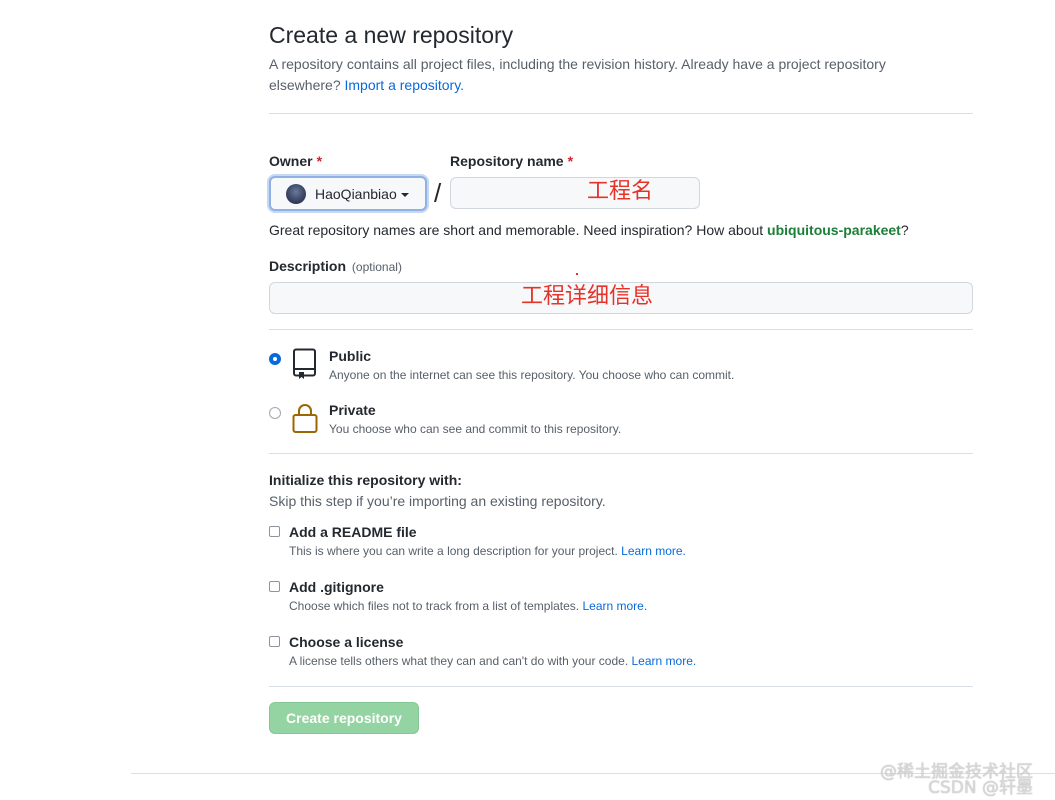 The image size is (1055, 800). Describe the element at coordinates (614, 606) in the screenshot. I see `gitignore-learn-more-link: Learn more.` at that location.